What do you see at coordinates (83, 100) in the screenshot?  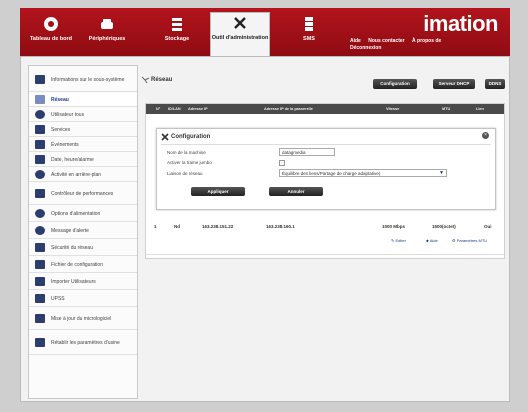 I see `sidebar-item-network: Réseau` at bounding box center [83, 100].